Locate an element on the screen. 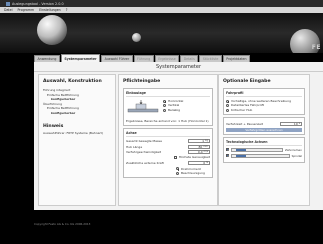 Image resolution: width=323 pixels, height=244 pixels. verfahrzeit-input: 10 s is located at coordinates (291, 123).